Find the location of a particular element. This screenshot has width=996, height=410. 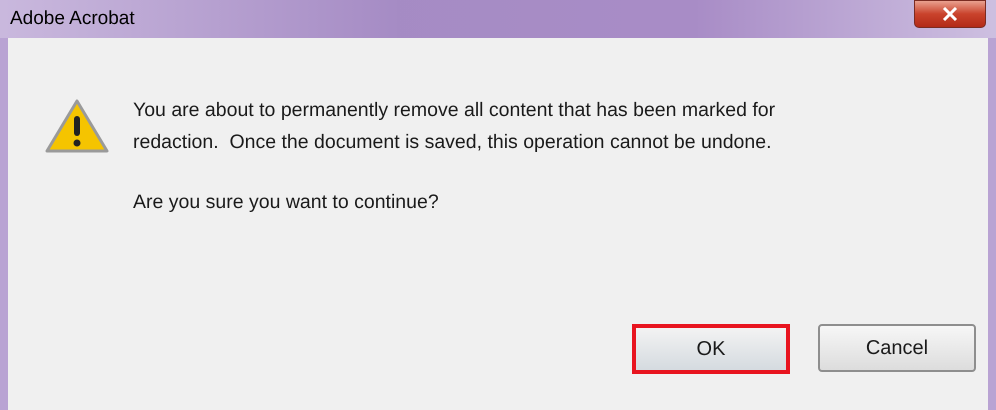

close-button is located at coordinates (950, 14).